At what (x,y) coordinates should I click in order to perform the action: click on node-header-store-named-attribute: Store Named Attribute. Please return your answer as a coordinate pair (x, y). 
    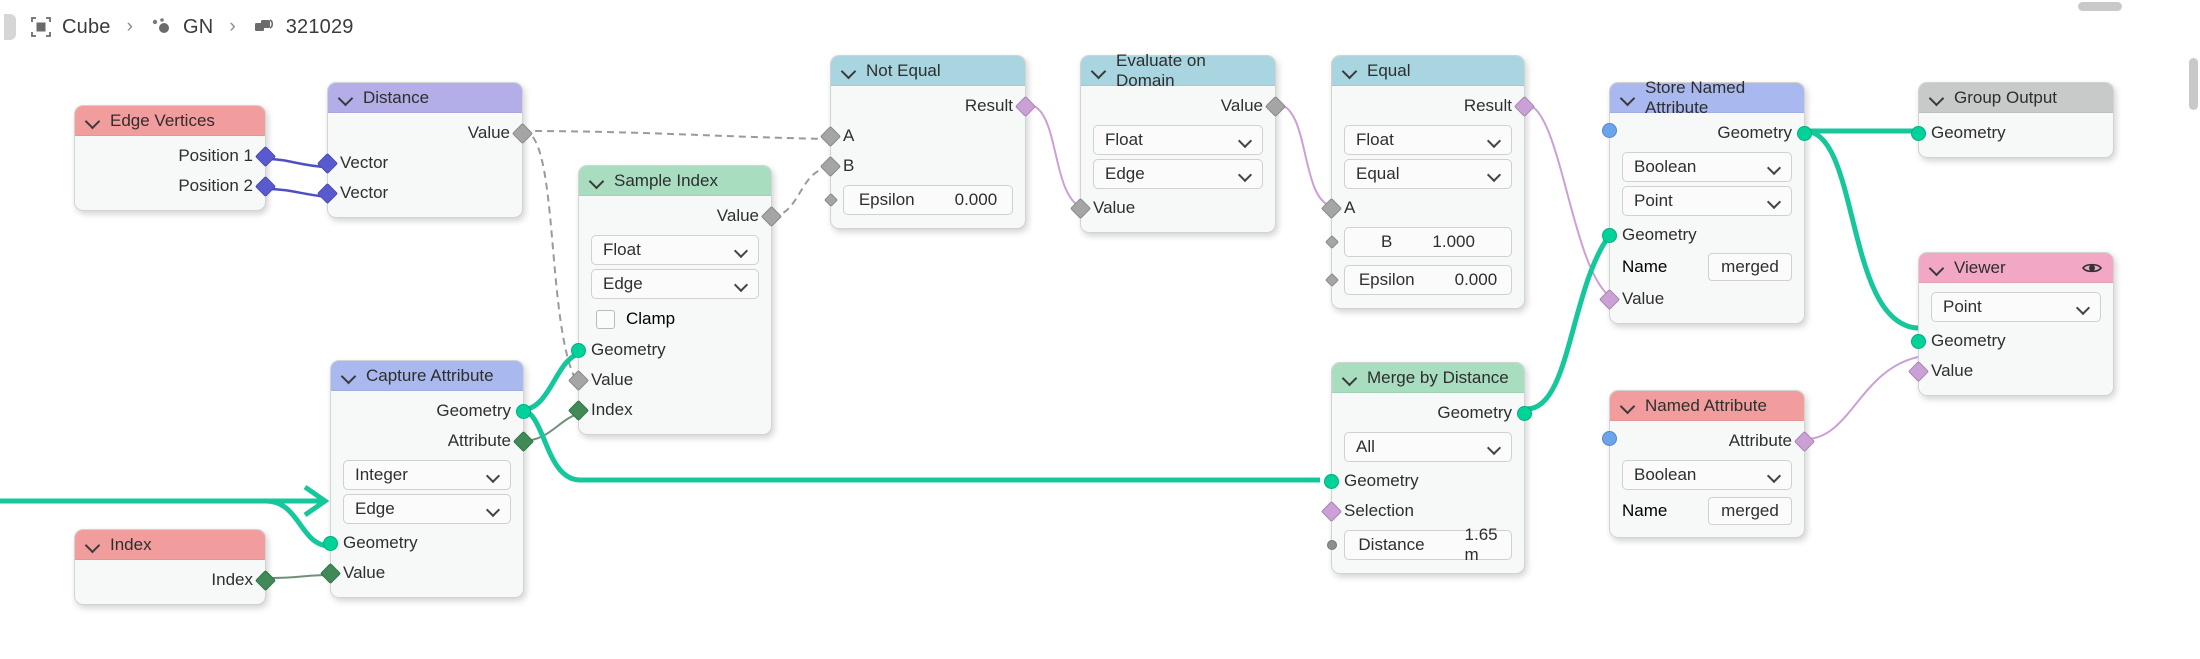
    Looking at the image, I should click on (1707, 97).